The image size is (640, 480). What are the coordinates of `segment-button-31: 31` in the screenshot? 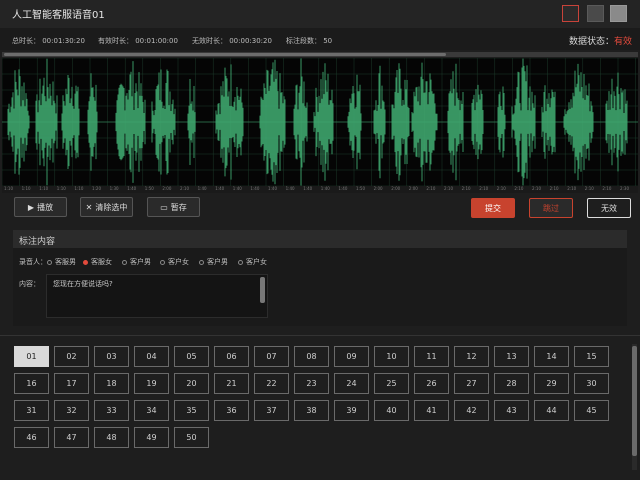 It's located at (31, 410).